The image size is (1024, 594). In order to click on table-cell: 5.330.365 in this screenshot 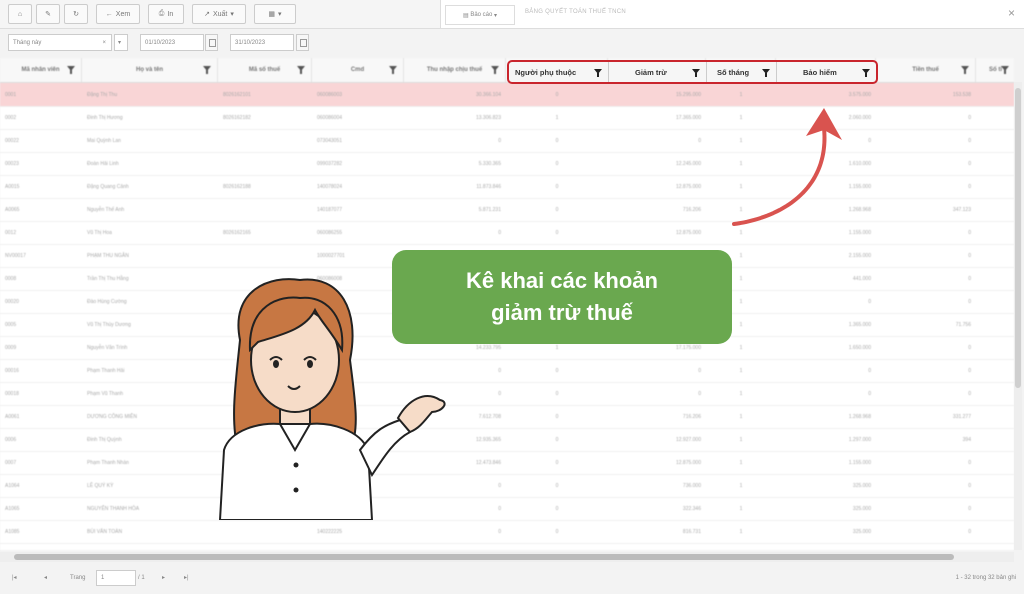, I will do `click(489, 163)`.